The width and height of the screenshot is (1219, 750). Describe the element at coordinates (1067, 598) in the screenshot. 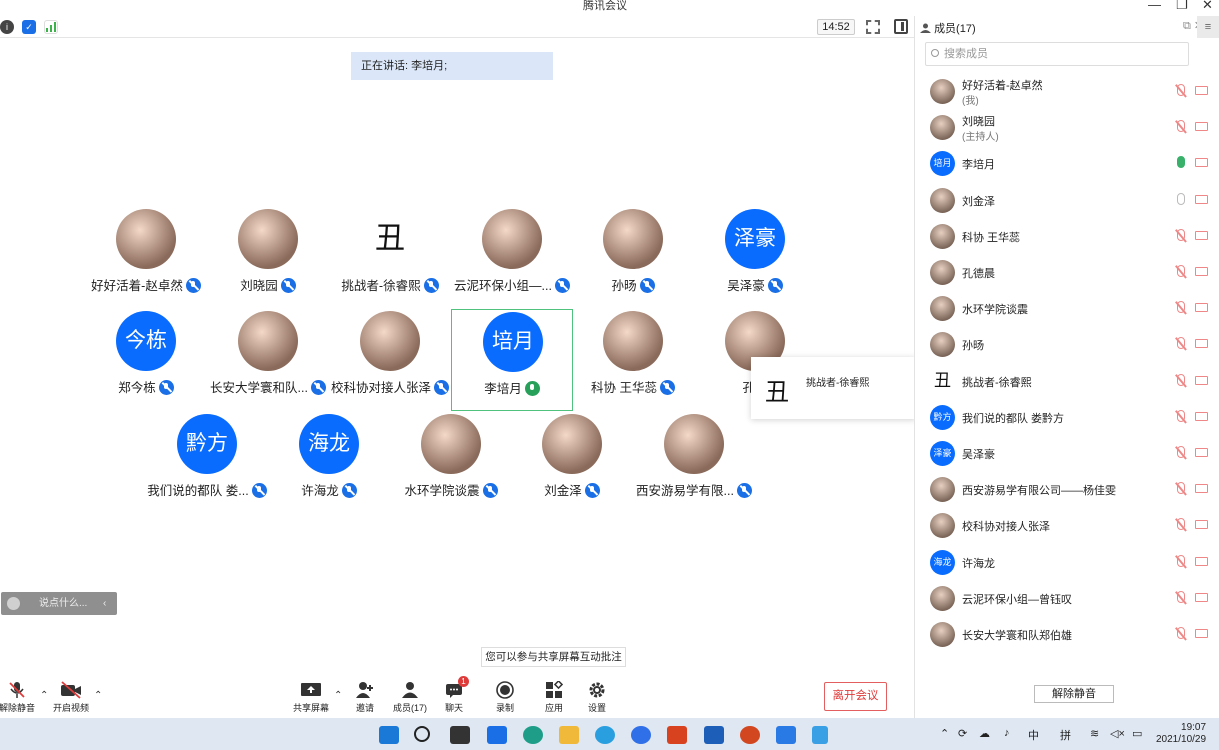

I see `member-row: 云泥环保小组—曾钰叹` at that location.